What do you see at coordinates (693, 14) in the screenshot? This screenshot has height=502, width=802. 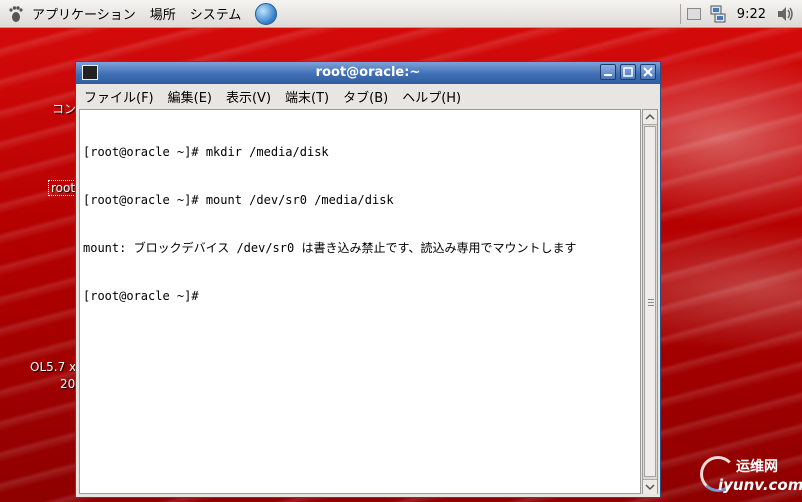 I see `notification-icon` at bounding box center [693, 14].